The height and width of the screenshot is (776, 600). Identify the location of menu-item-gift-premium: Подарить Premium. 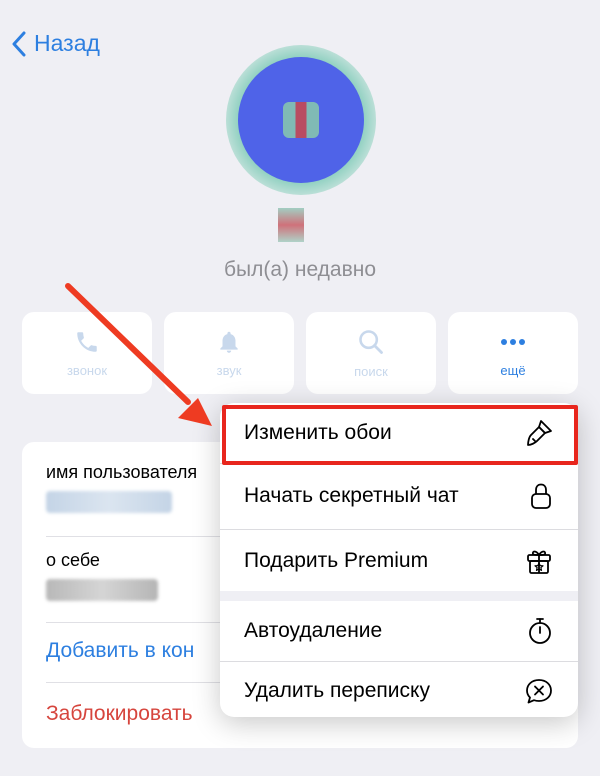
(399, 561).